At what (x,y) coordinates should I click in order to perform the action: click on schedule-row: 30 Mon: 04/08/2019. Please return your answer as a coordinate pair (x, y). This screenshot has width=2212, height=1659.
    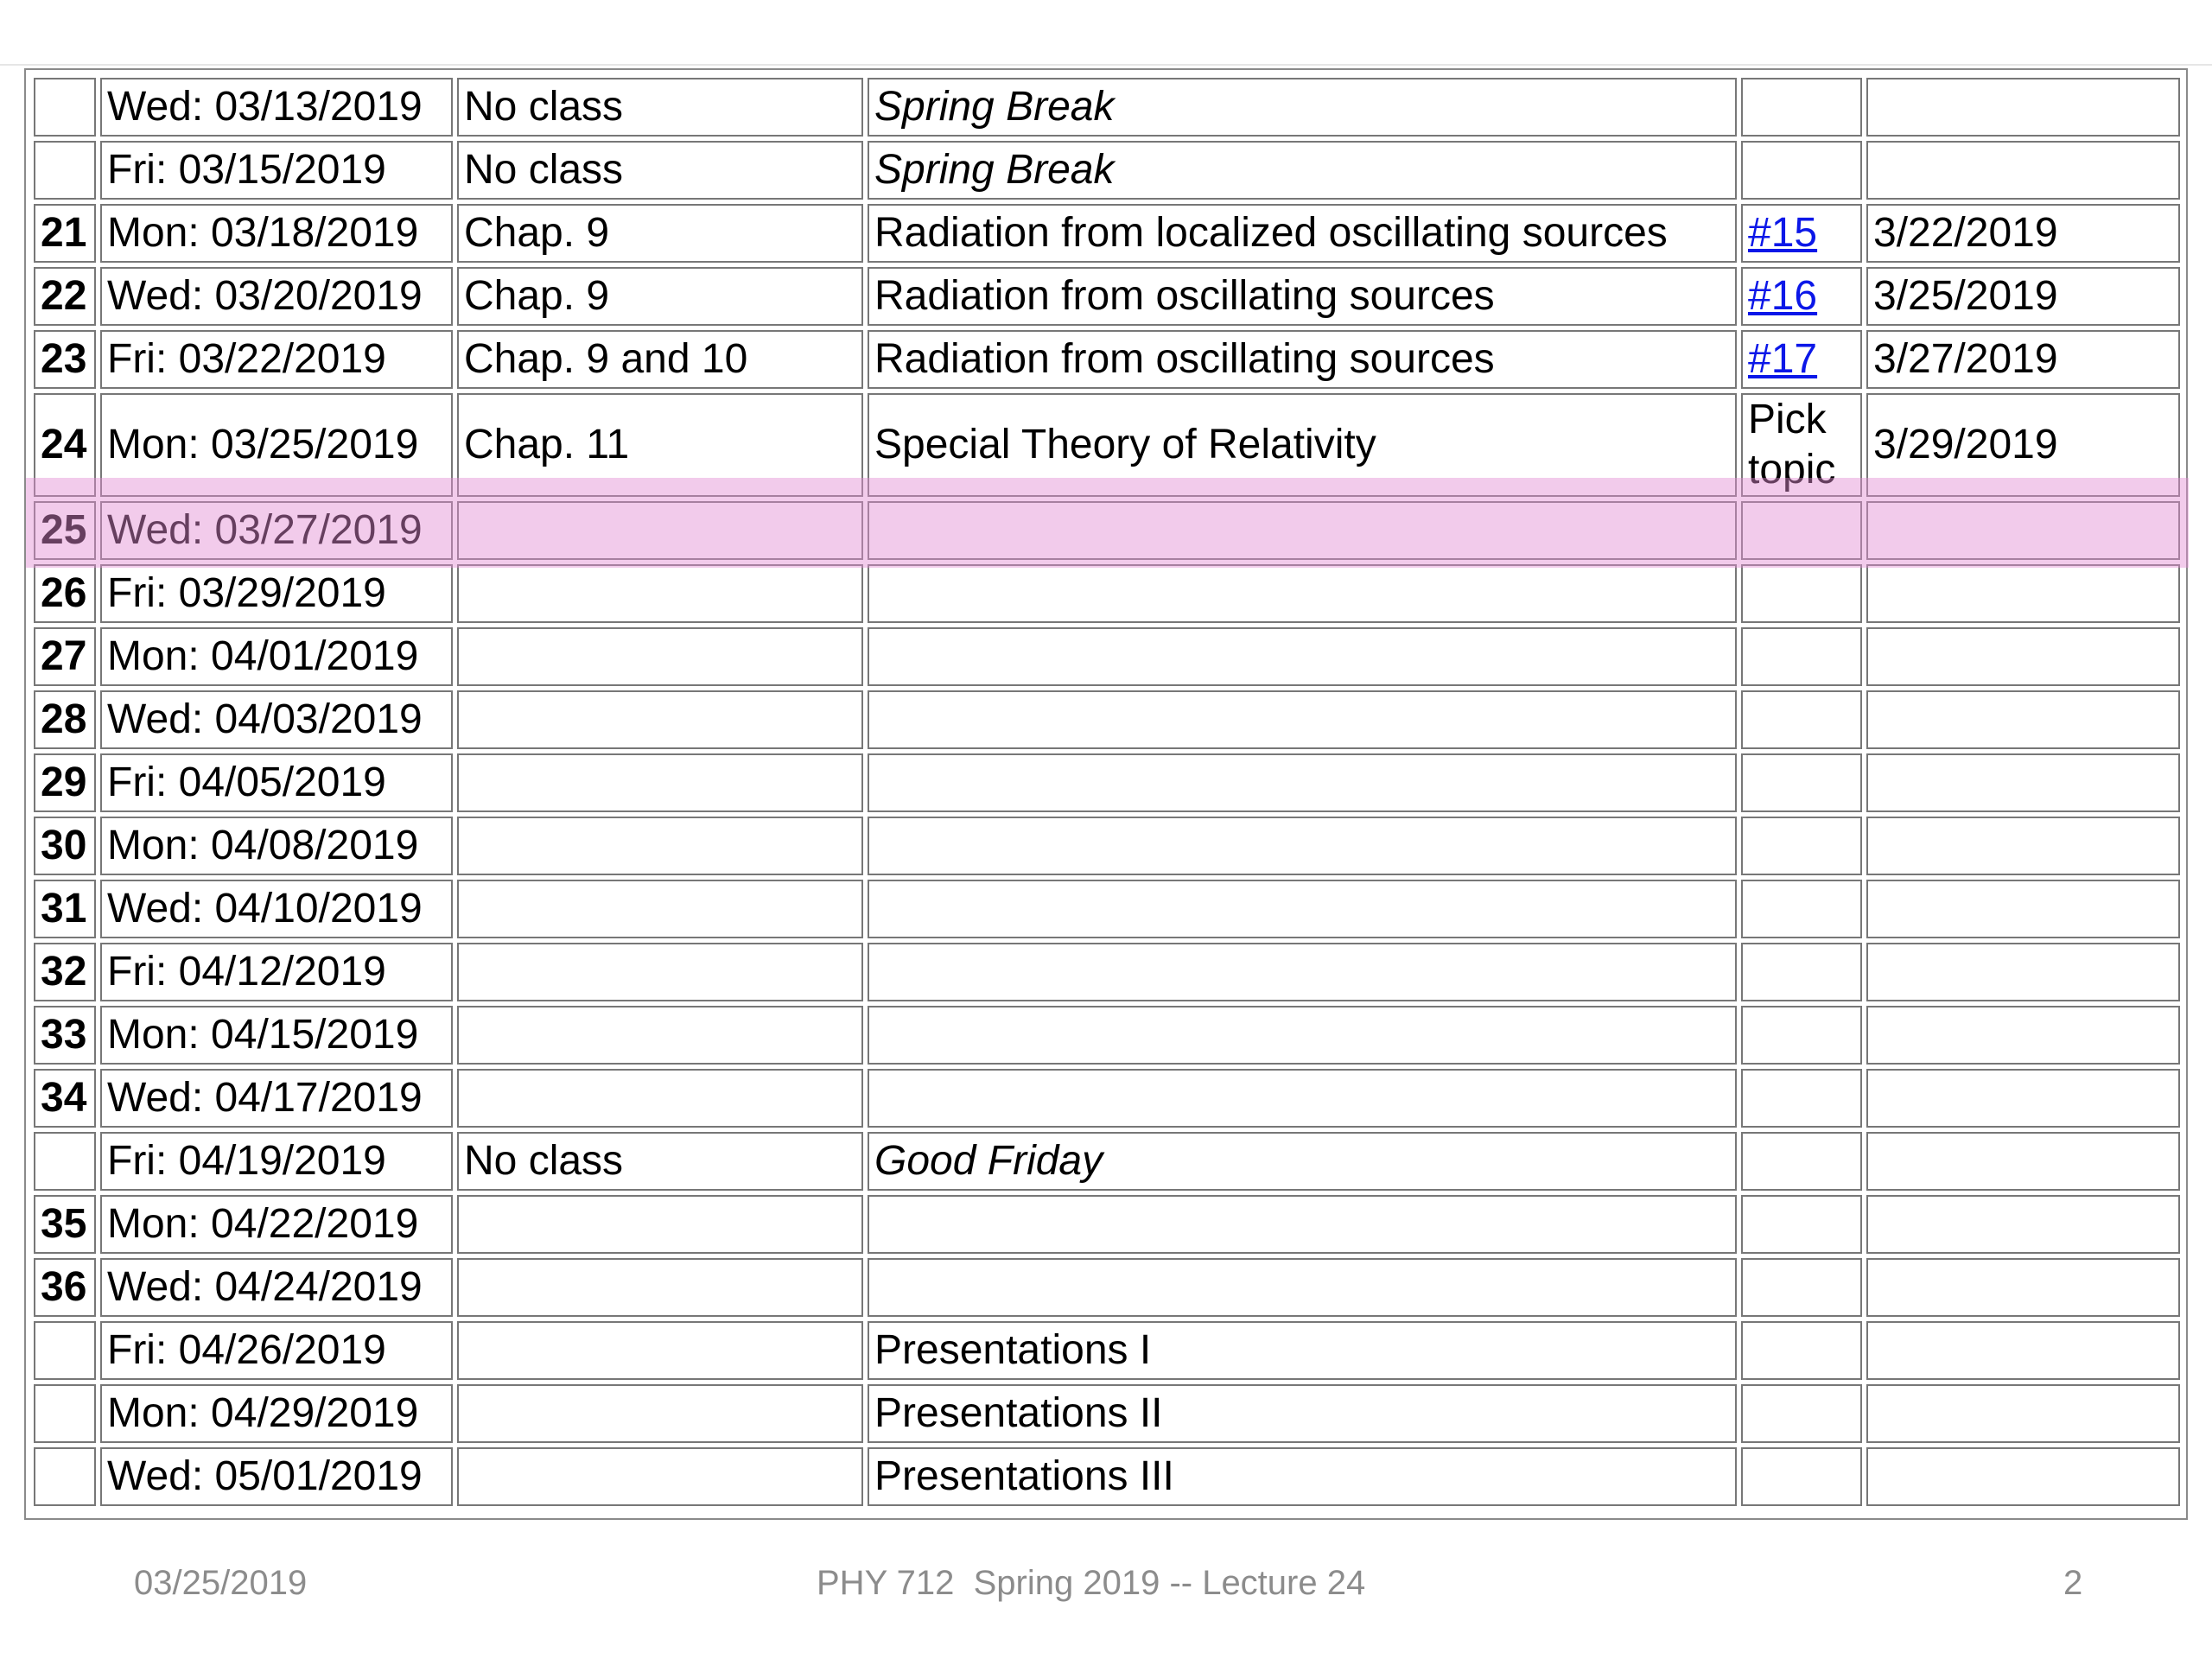
    Looking at the image, I should click on (1107, 846).